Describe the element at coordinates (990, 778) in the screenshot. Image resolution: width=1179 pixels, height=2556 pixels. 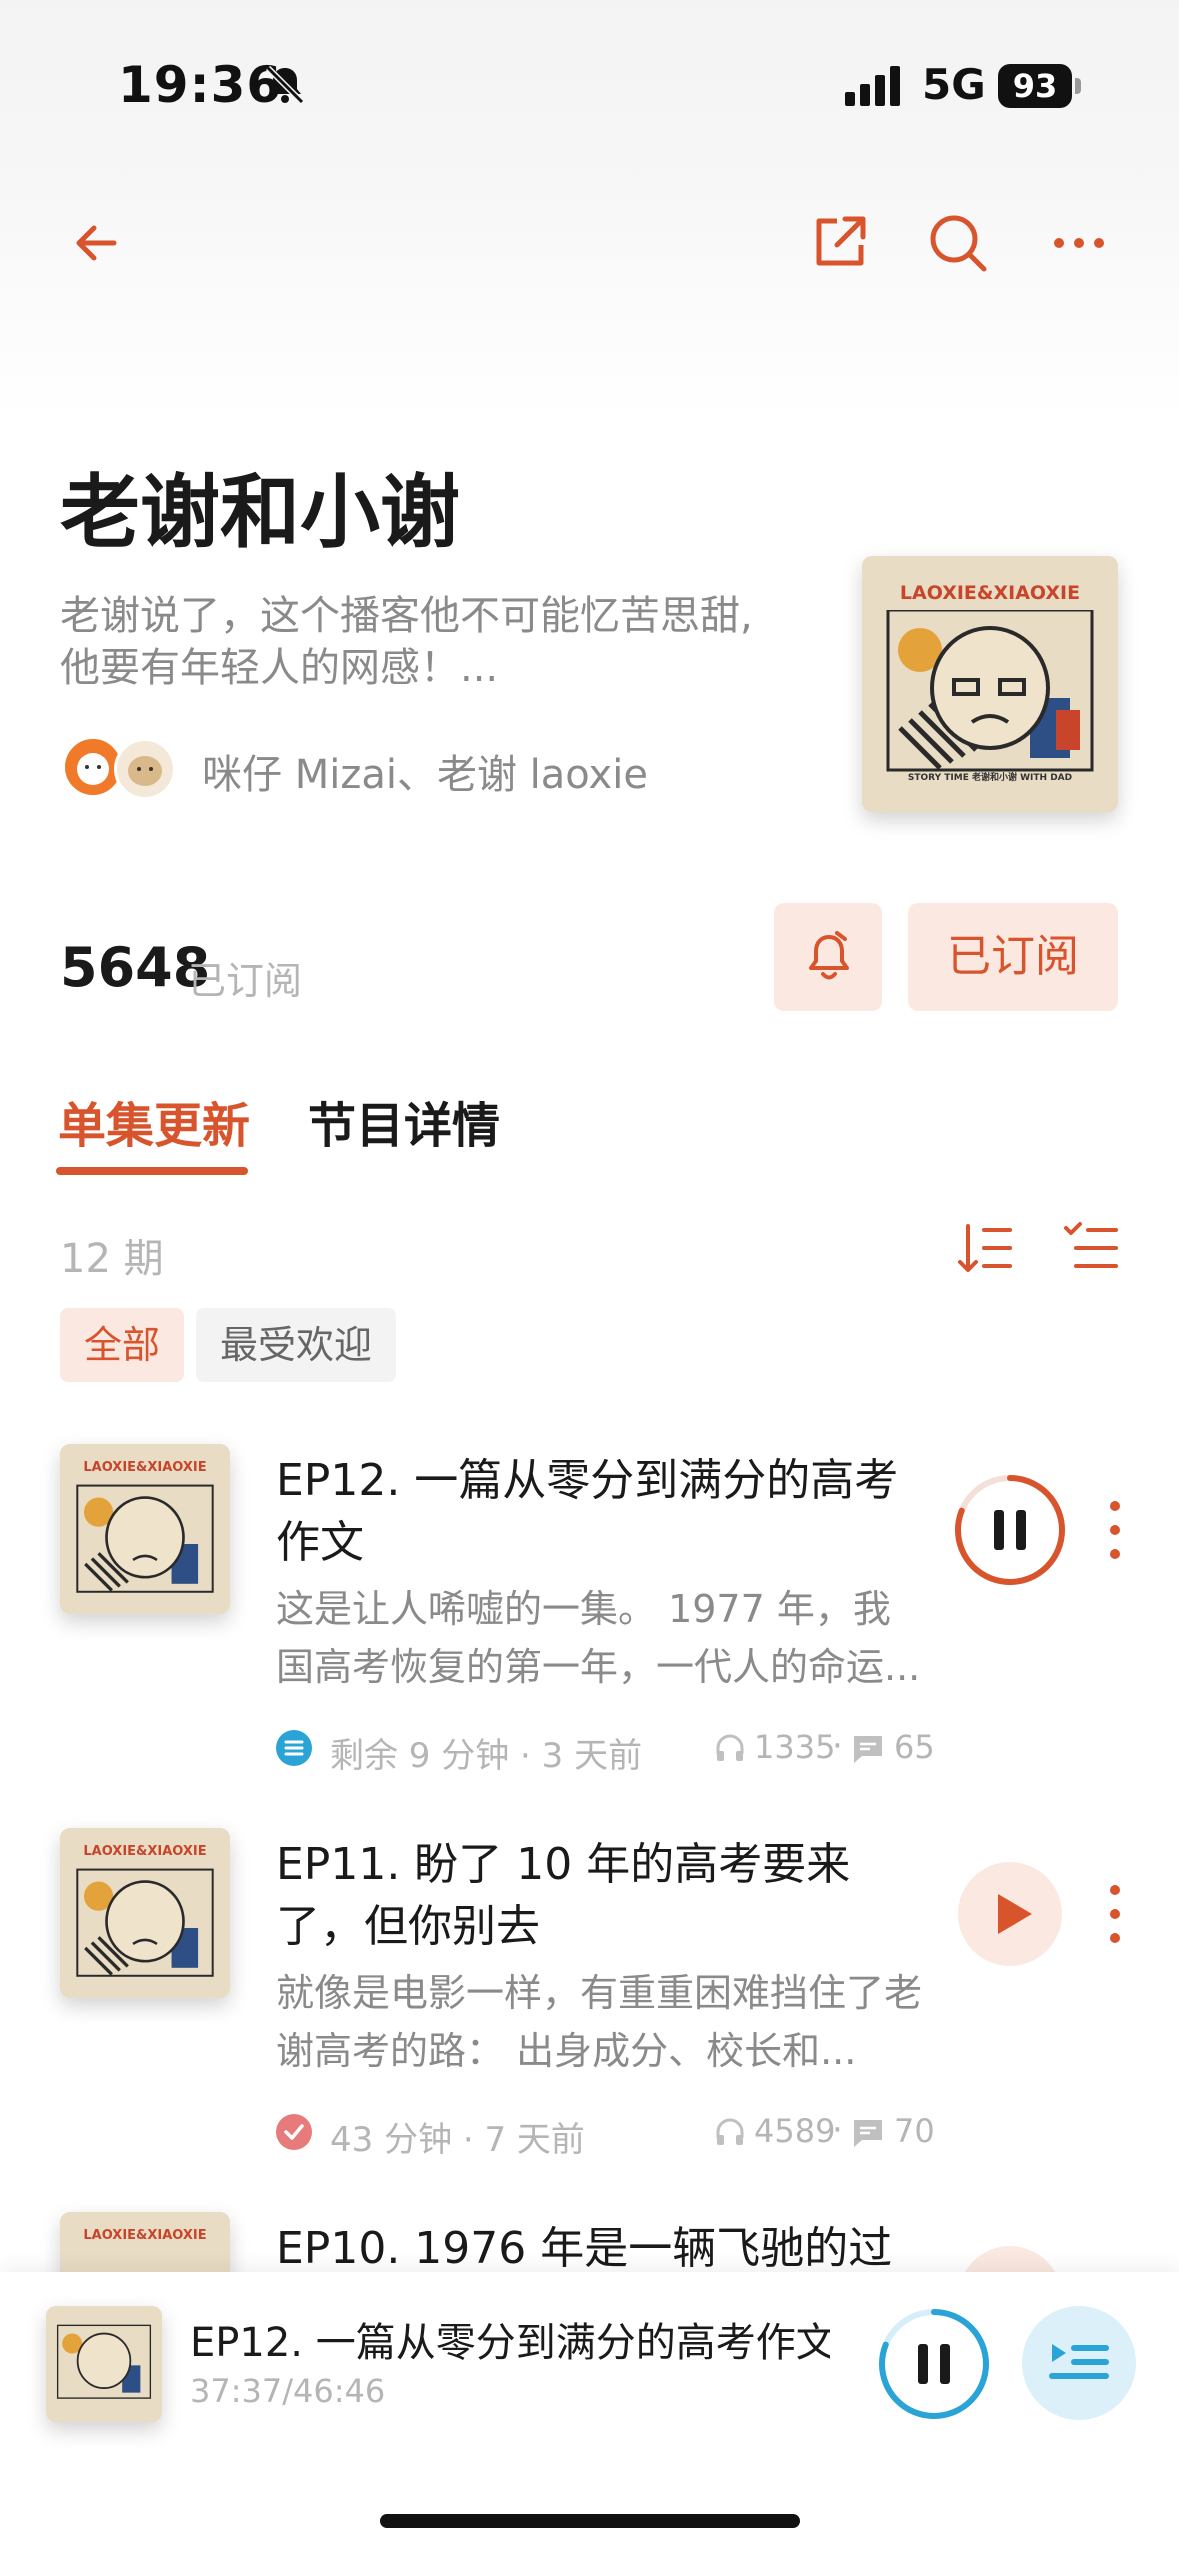
I see `cover-subtitle: STORY TIME 老谢和小谢 WITH DAD` at that location.